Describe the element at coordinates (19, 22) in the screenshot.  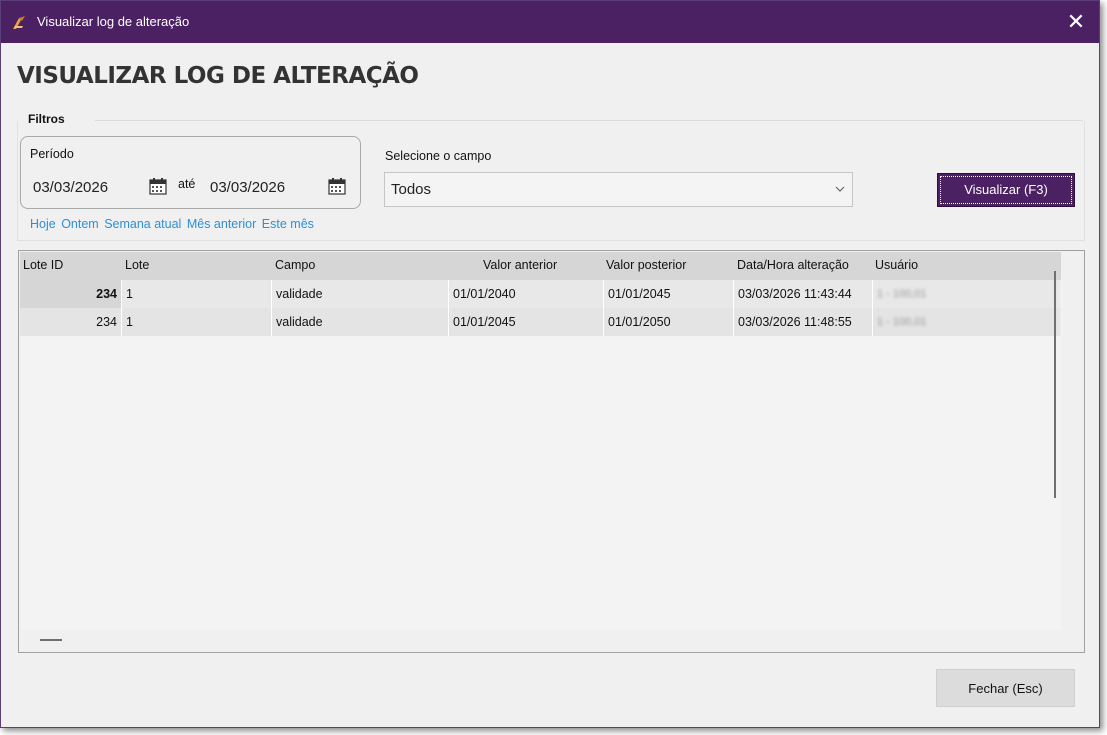
I see `app-logo-icon` at that location.